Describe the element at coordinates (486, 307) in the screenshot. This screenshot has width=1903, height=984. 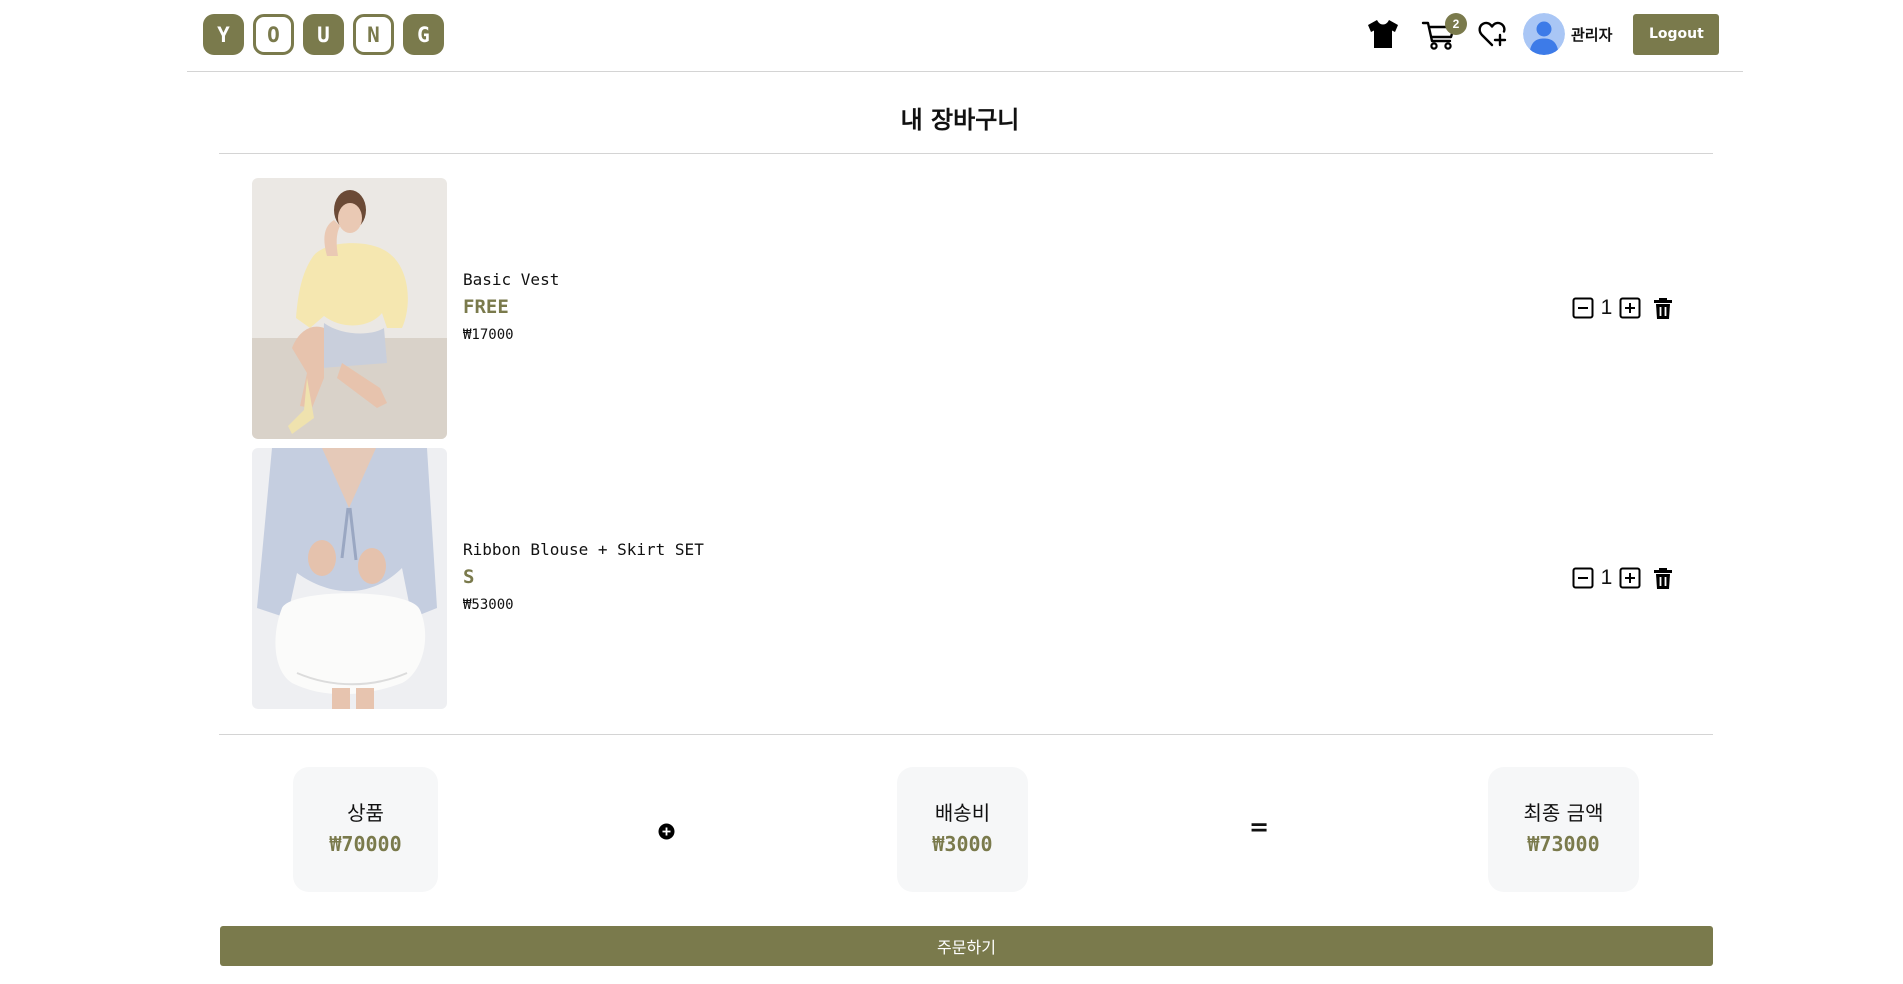
I see `item-size: FREE` at that location.